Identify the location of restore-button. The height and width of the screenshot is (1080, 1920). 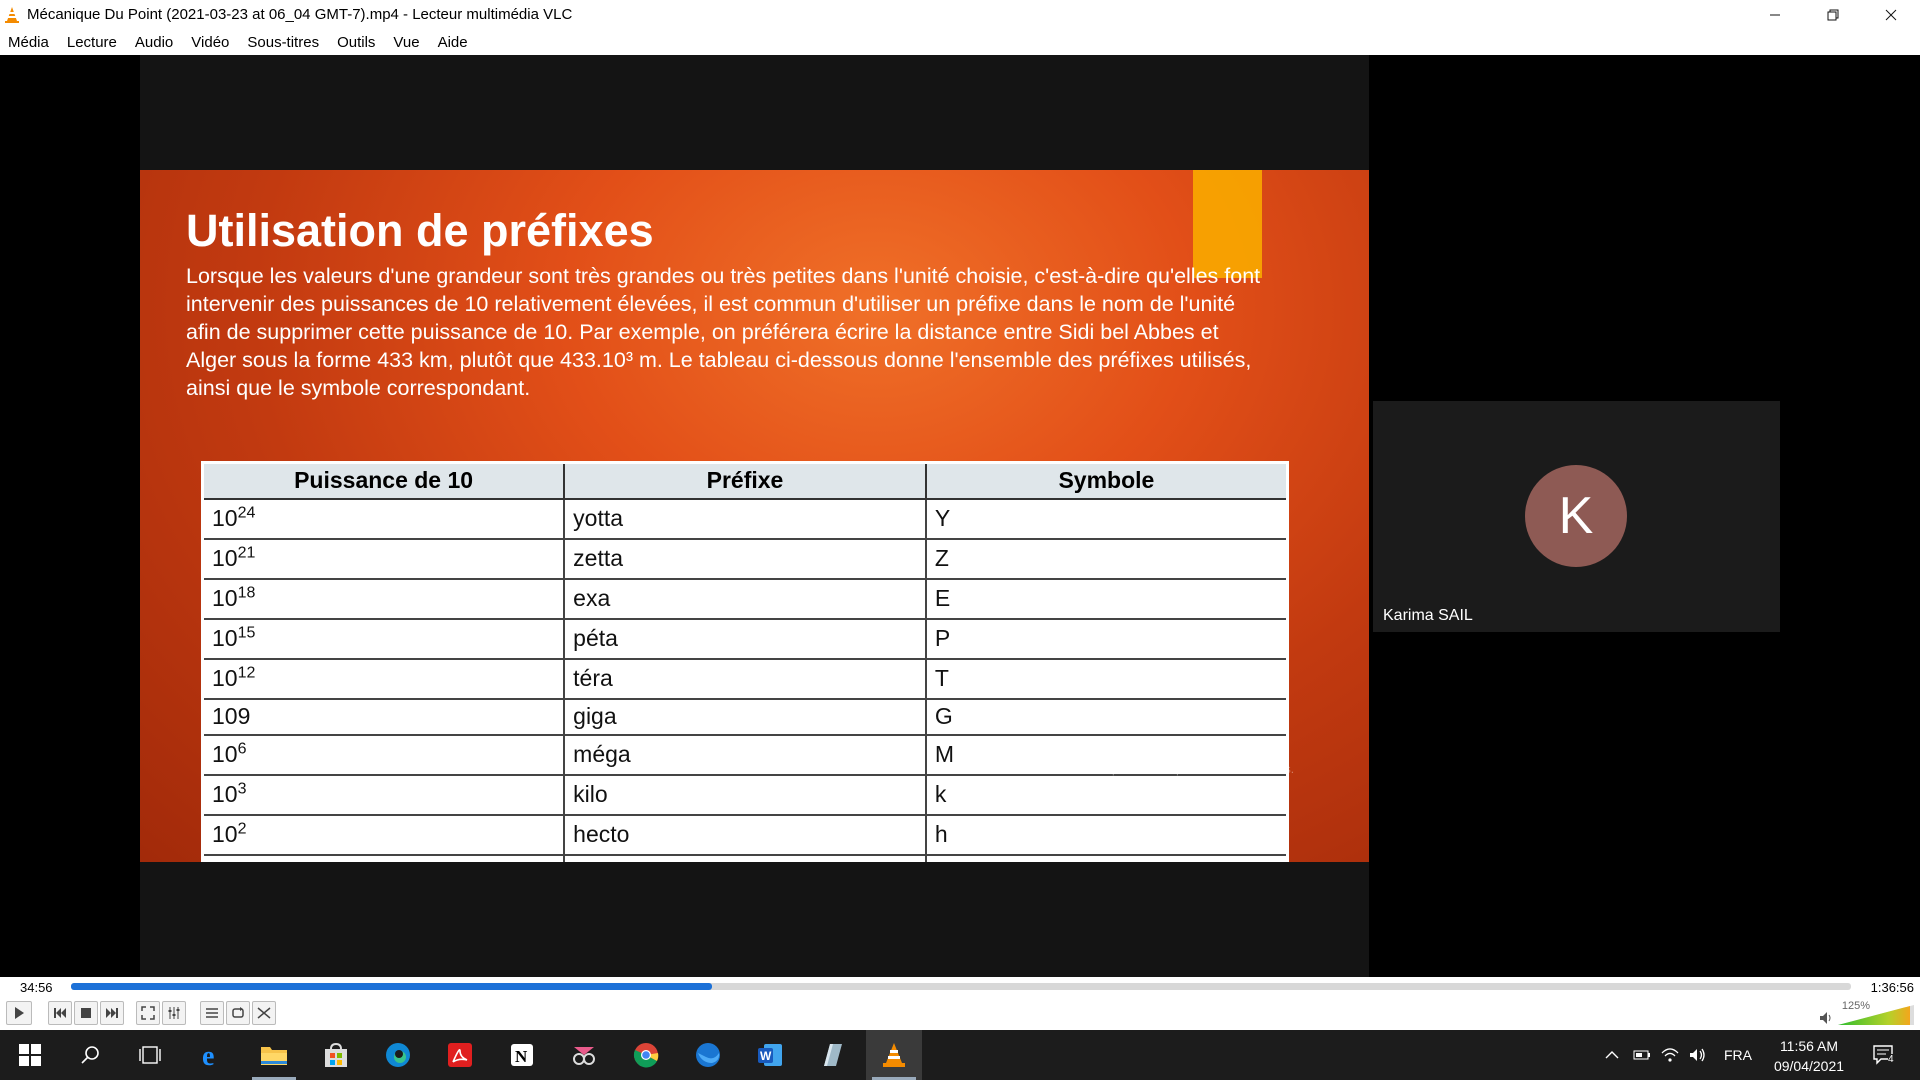
(1833, 14).